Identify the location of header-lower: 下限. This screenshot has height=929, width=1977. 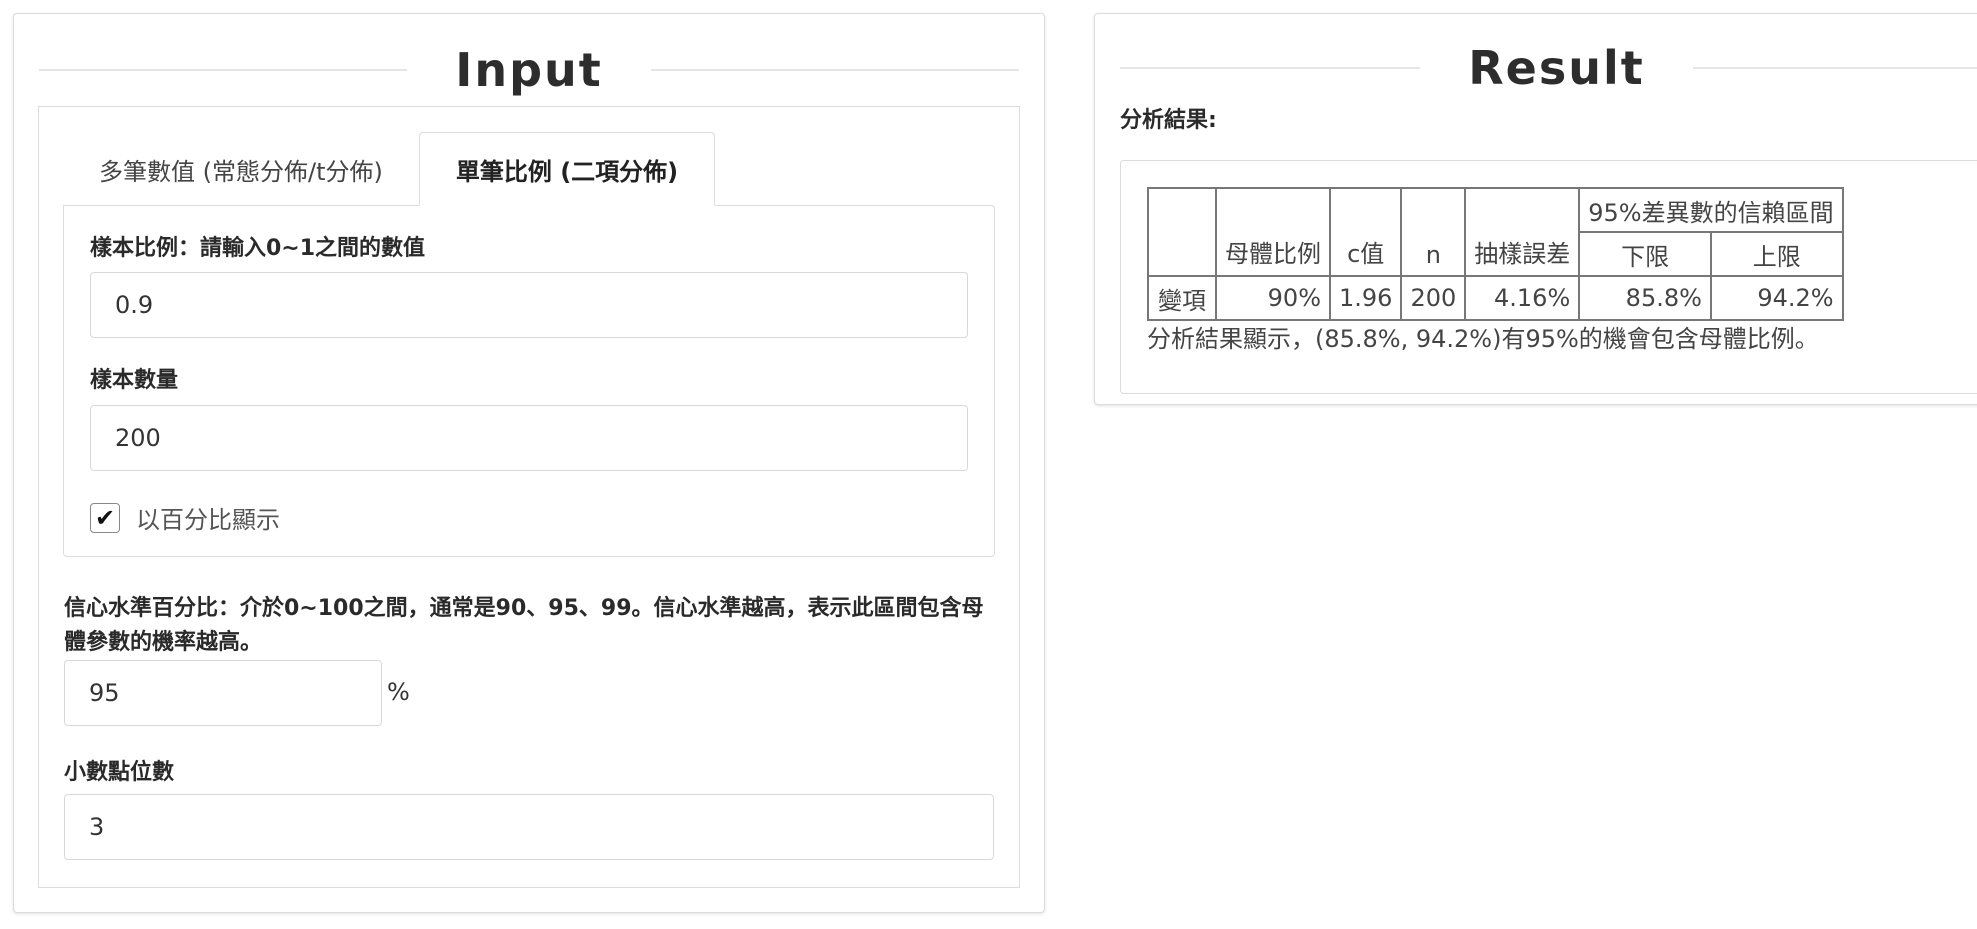
(1645, 254).